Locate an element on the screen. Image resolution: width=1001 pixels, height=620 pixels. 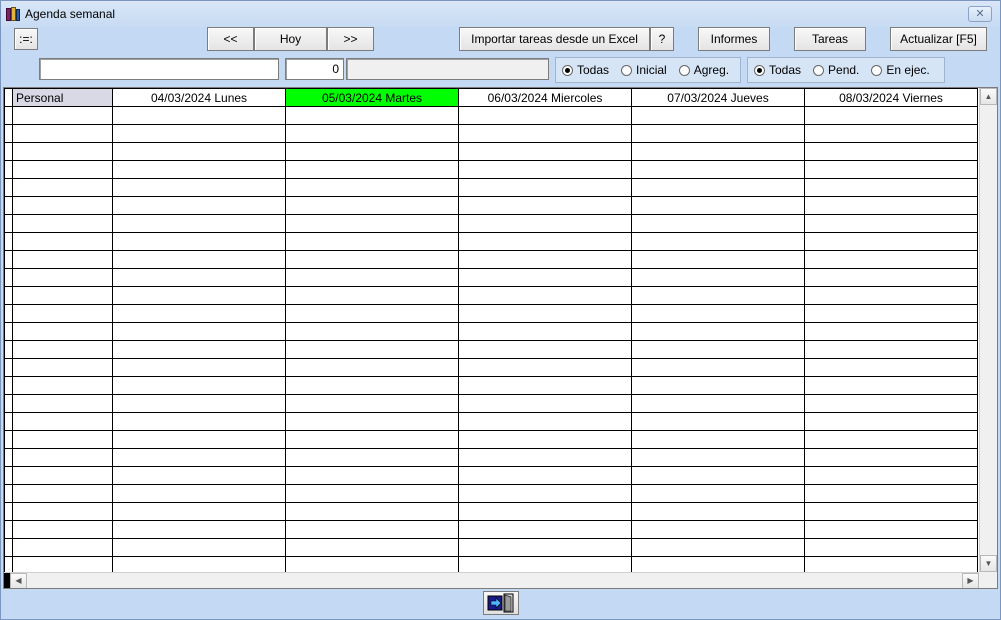
scroll-left-icon: ◀ is located at coordinates (18, 580).